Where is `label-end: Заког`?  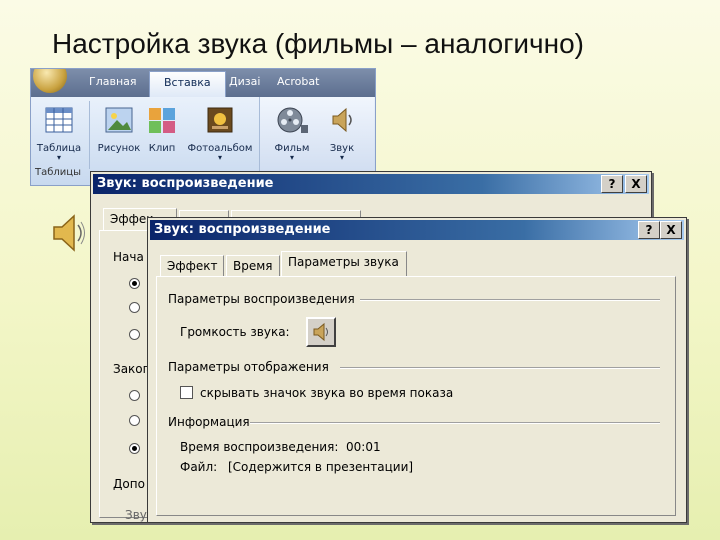 label-end: Заког is located at coordinates (131, 369).